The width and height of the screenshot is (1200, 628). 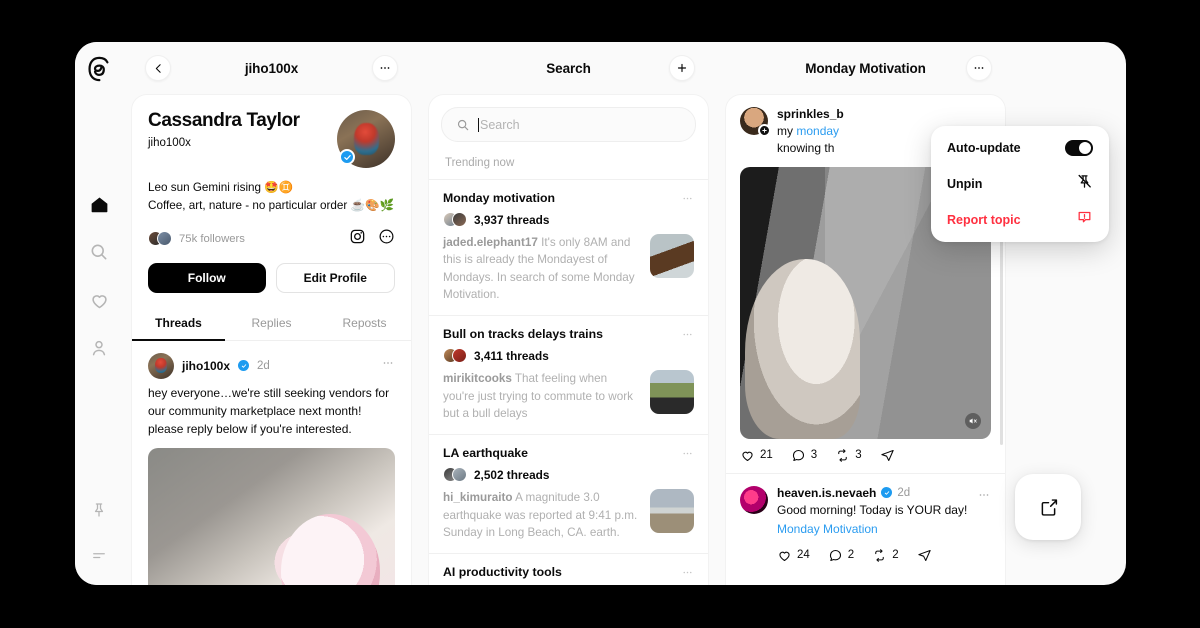 I want to click on post-verified-icon, so click(x=244, y=366).